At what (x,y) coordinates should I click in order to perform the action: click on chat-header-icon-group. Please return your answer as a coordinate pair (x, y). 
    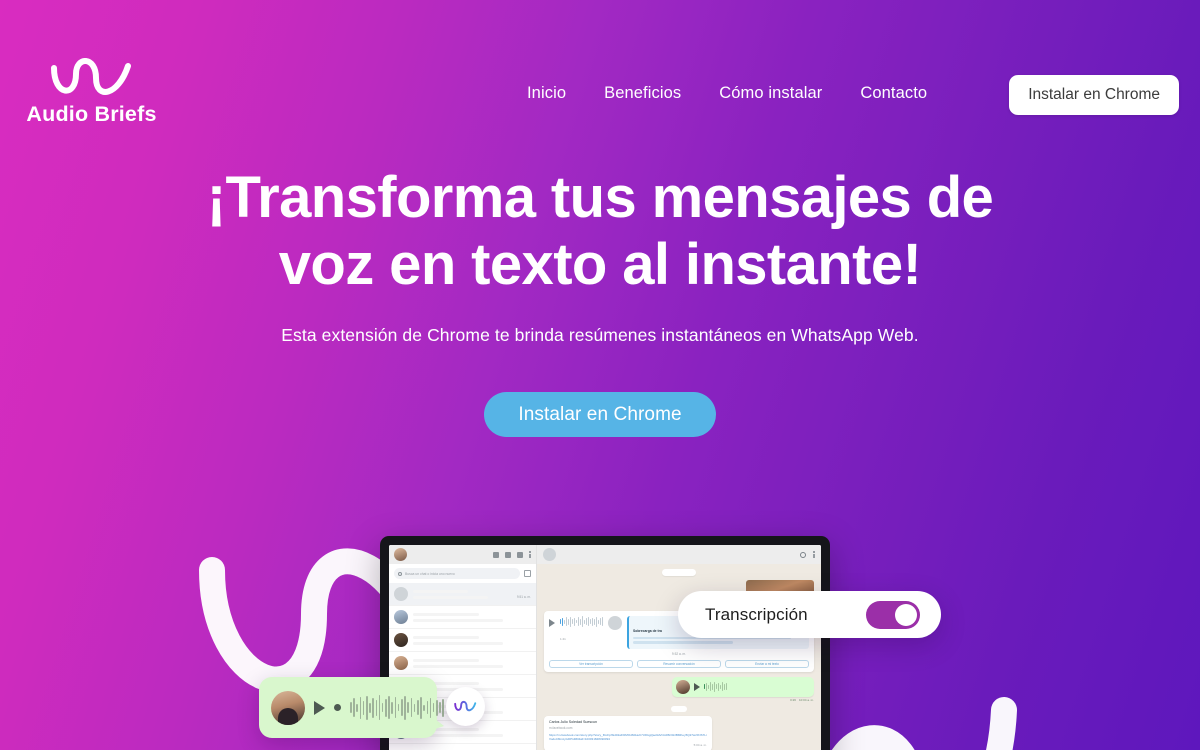
    Looking at the image, I should click on (807, 554).